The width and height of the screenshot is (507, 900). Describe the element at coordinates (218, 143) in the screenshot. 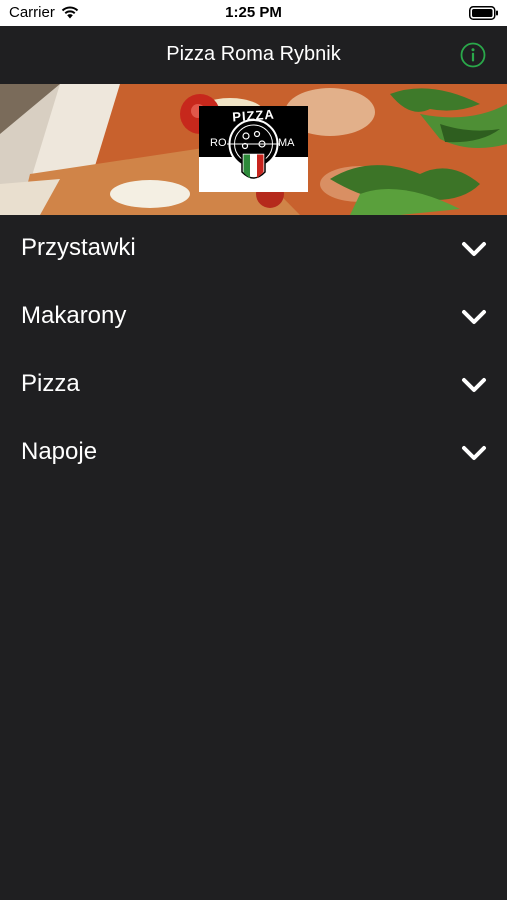

I see `logo-text-left: RO` at that location.